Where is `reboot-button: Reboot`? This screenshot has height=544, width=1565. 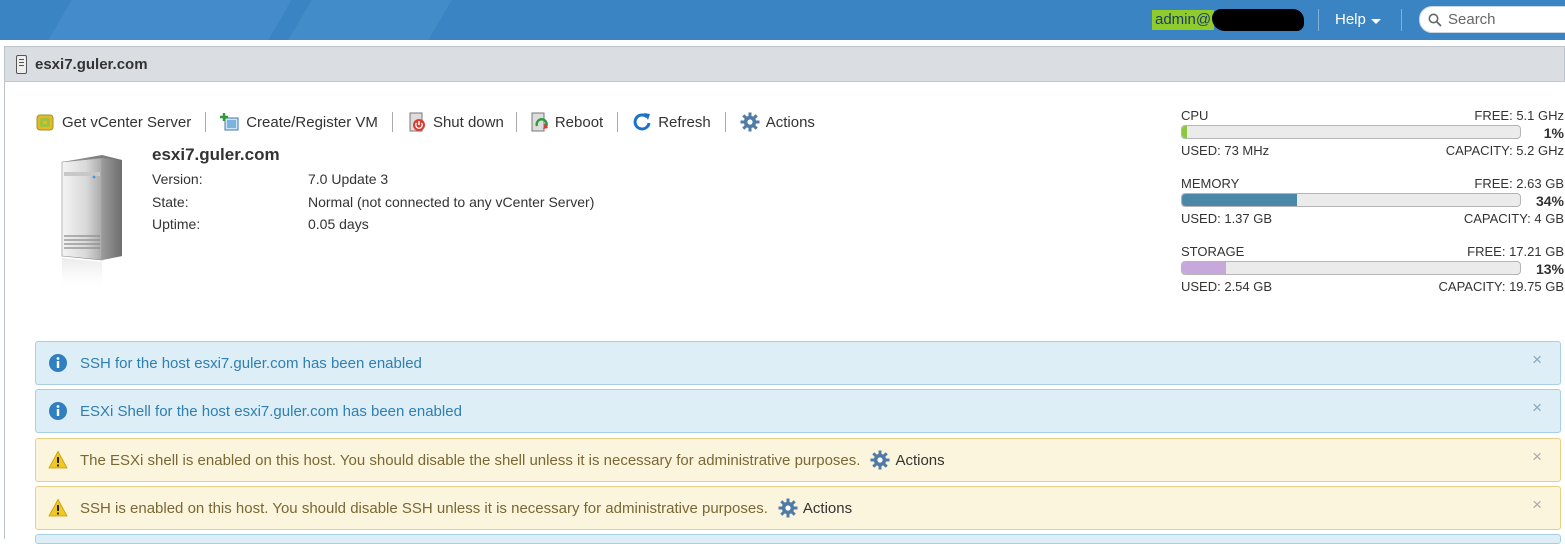
reboot-button: Reboot is located at coordinates (566, 122).